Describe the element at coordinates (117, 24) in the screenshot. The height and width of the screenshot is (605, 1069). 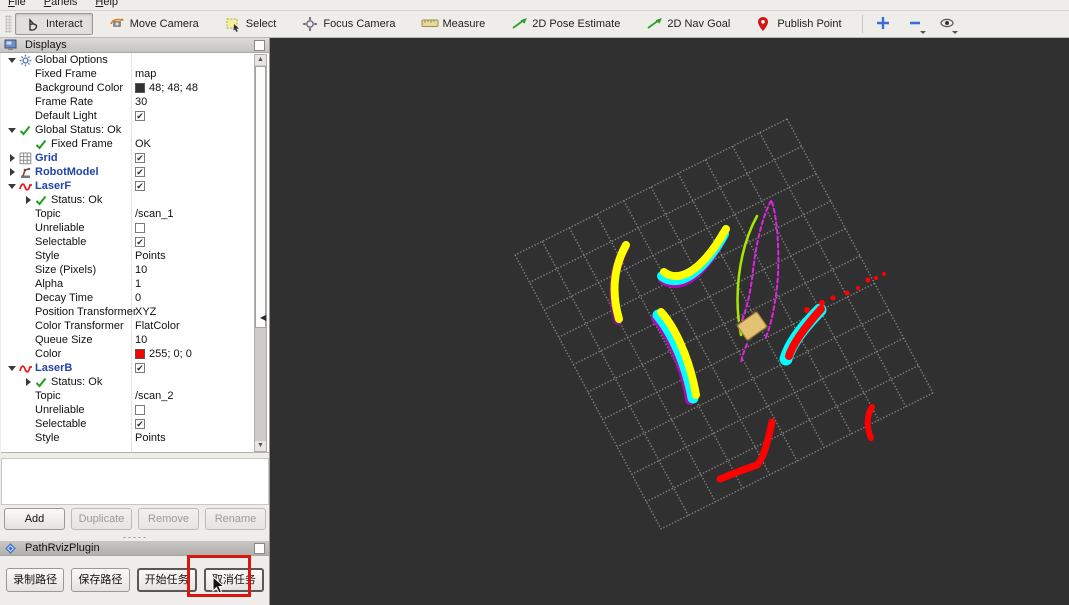
I see `move-camera-icon` at that location.